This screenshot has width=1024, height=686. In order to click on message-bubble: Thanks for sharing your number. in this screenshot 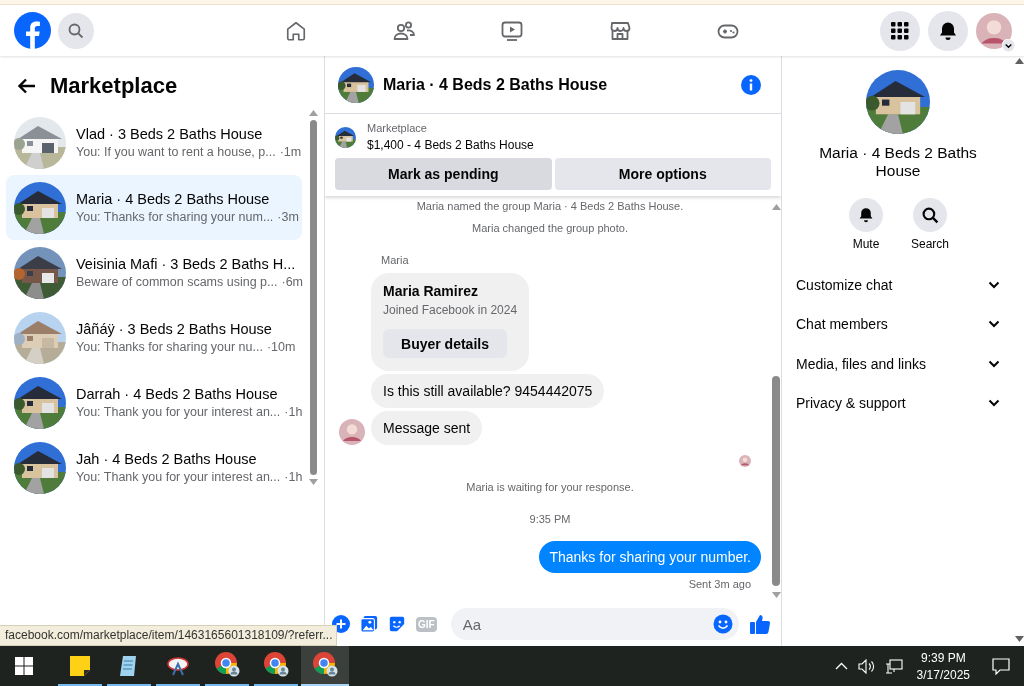, I will do `click(650, 557)`.